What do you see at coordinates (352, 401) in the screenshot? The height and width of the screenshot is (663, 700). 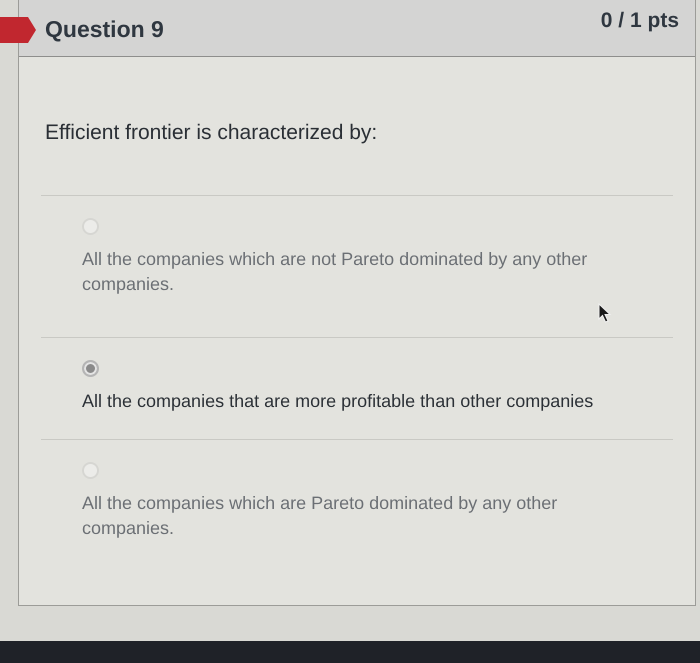 I see `answer-option-text: All the companies that are more profitable than other companies` at bounding box center [352, 401].